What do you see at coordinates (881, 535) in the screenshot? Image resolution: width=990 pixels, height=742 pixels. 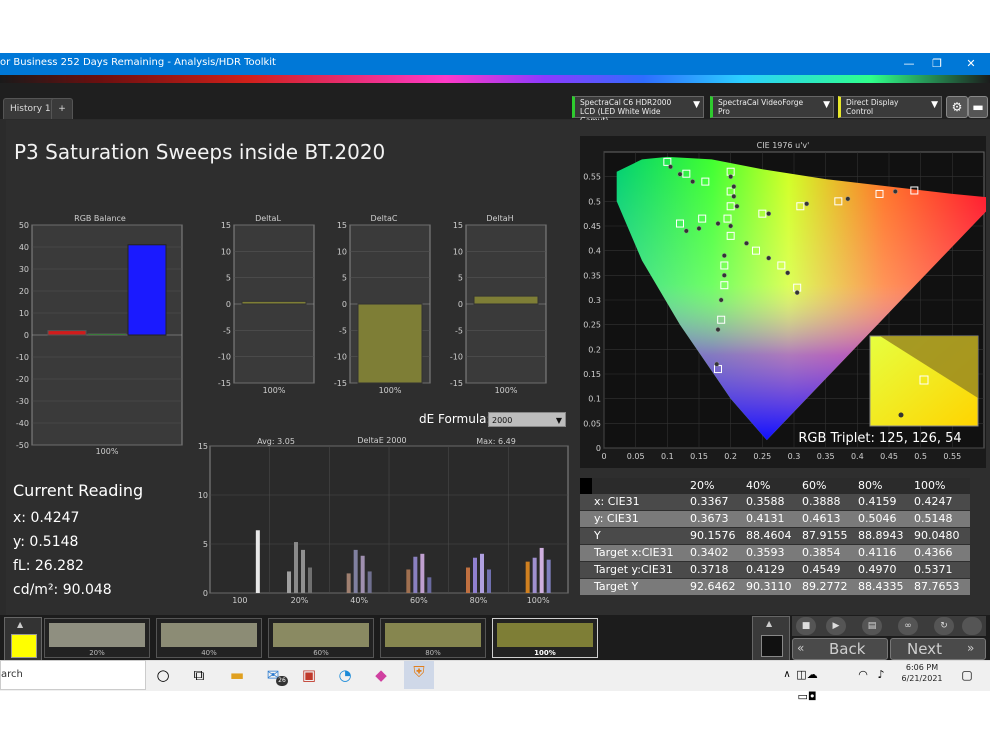 I see `table-cell: 88.8943` at bounding box center [881, 535].